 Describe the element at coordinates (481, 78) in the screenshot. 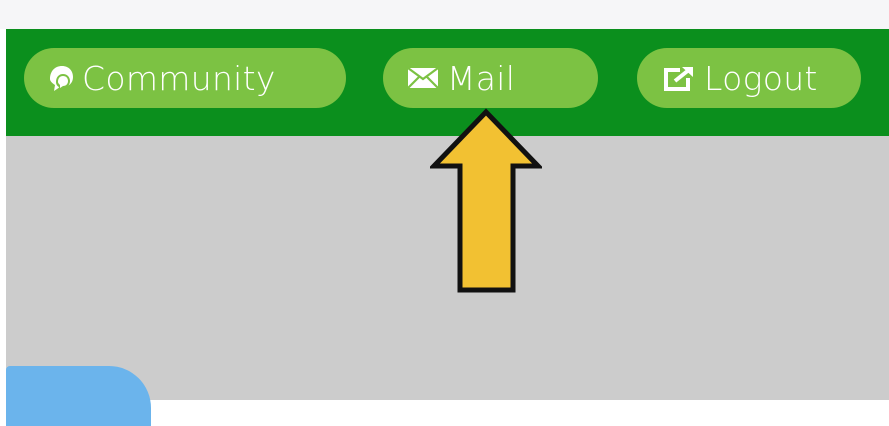

I see `mail-label: Mail` at that location.